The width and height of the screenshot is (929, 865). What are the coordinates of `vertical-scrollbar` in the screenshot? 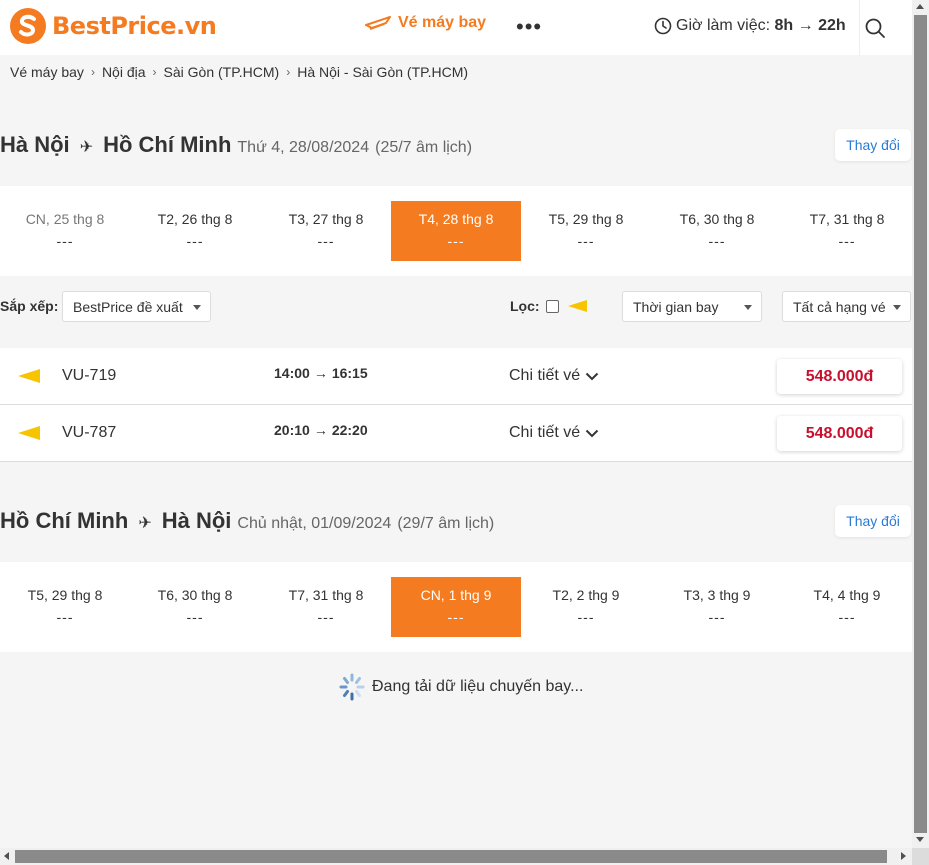 It's located at (920, 424).